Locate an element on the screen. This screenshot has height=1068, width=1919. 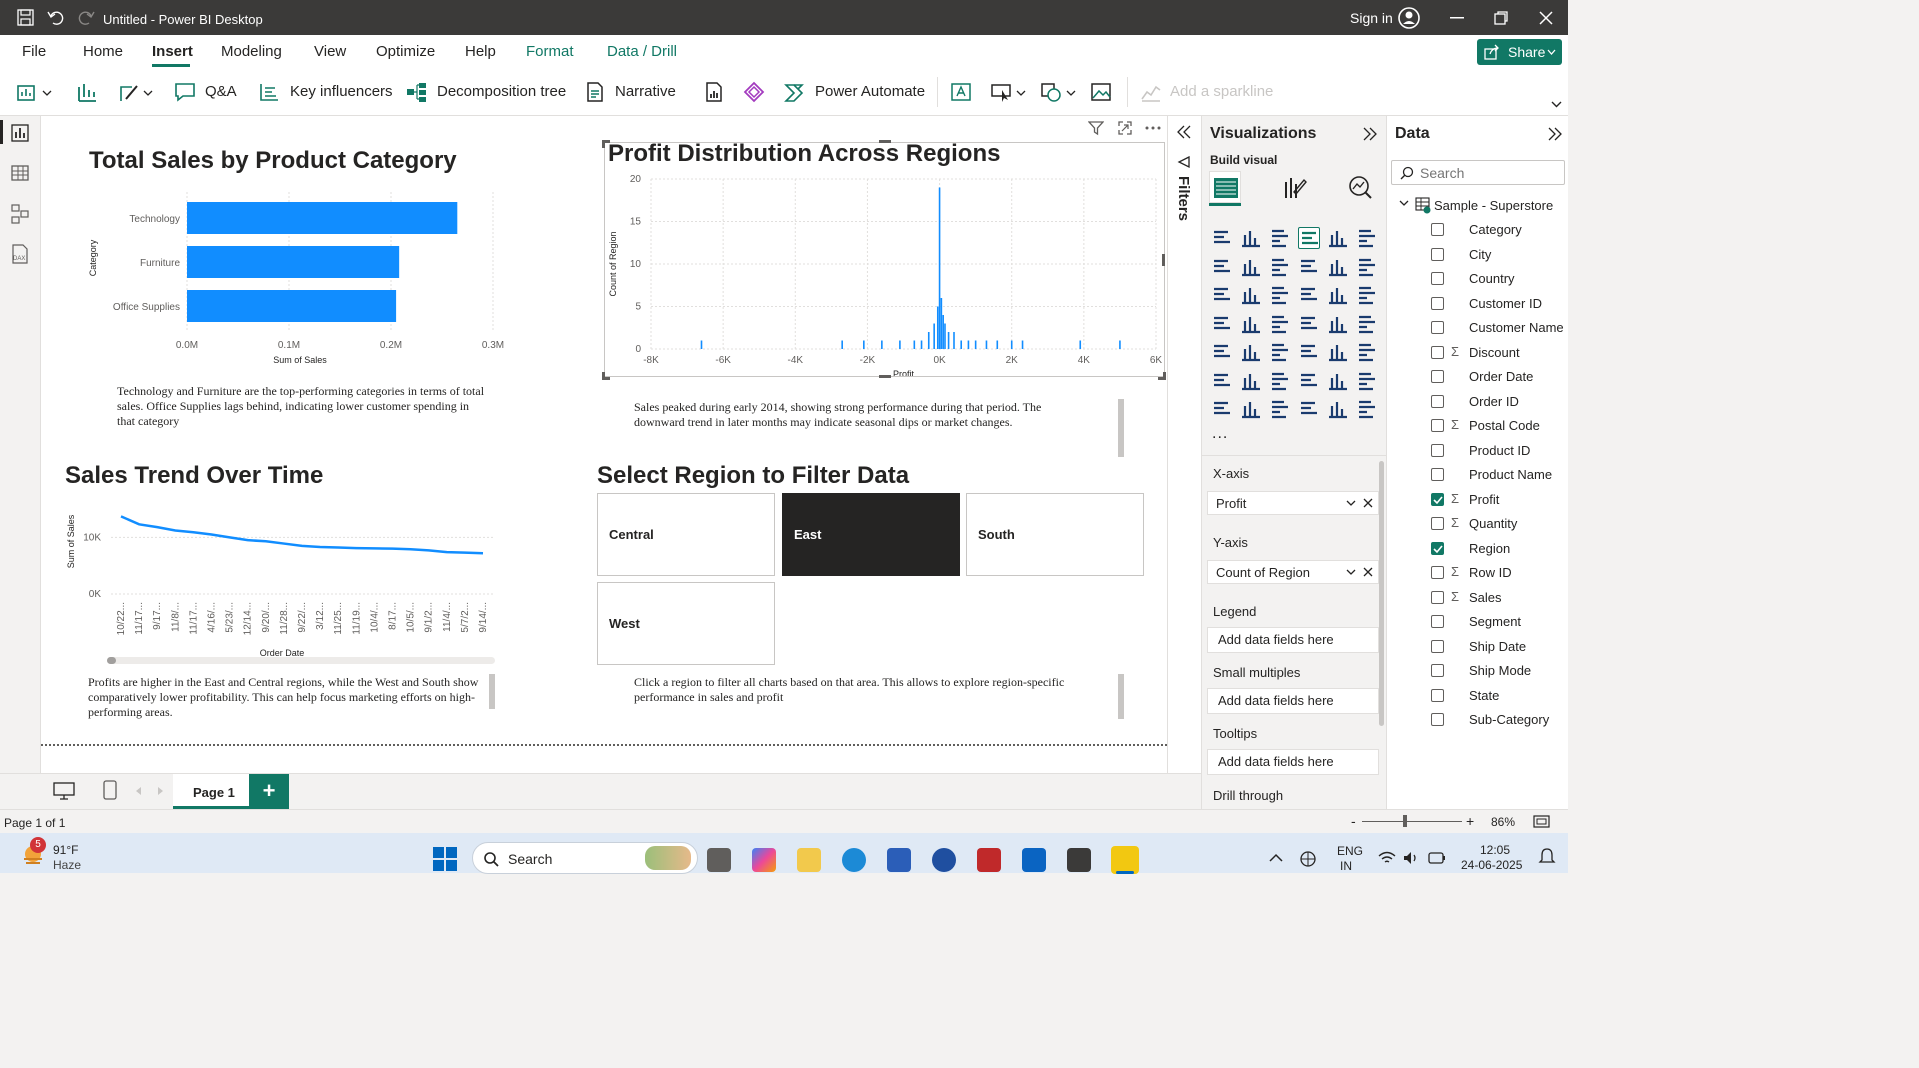
menu-optimize: Optimize is located at coordinates (405, 51).